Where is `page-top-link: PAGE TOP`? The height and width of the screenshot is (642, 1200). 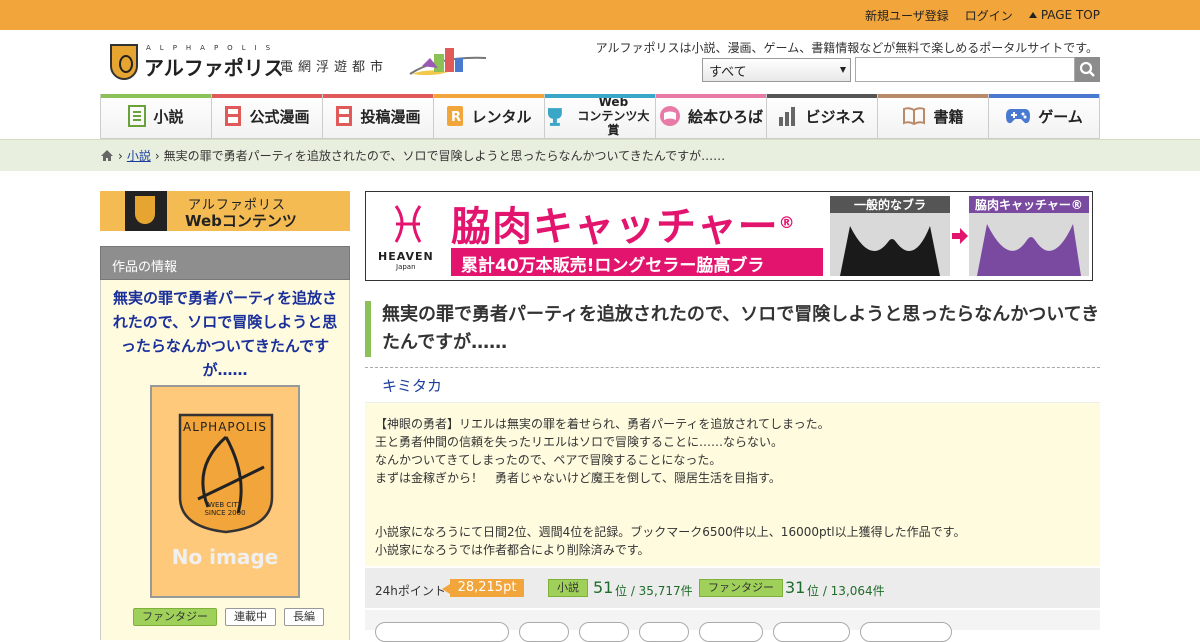 page-top-link: PAGE TOP is located at coordinates (1064, 15).